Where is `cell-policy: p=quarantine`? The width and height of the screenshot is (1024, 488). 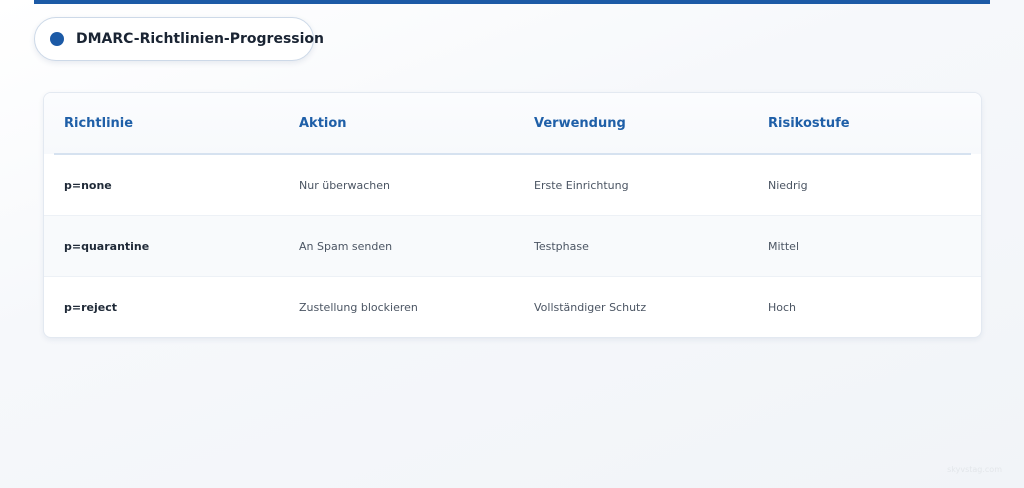
cell-policy: p=quarantine is located at coordinates (107, 246).